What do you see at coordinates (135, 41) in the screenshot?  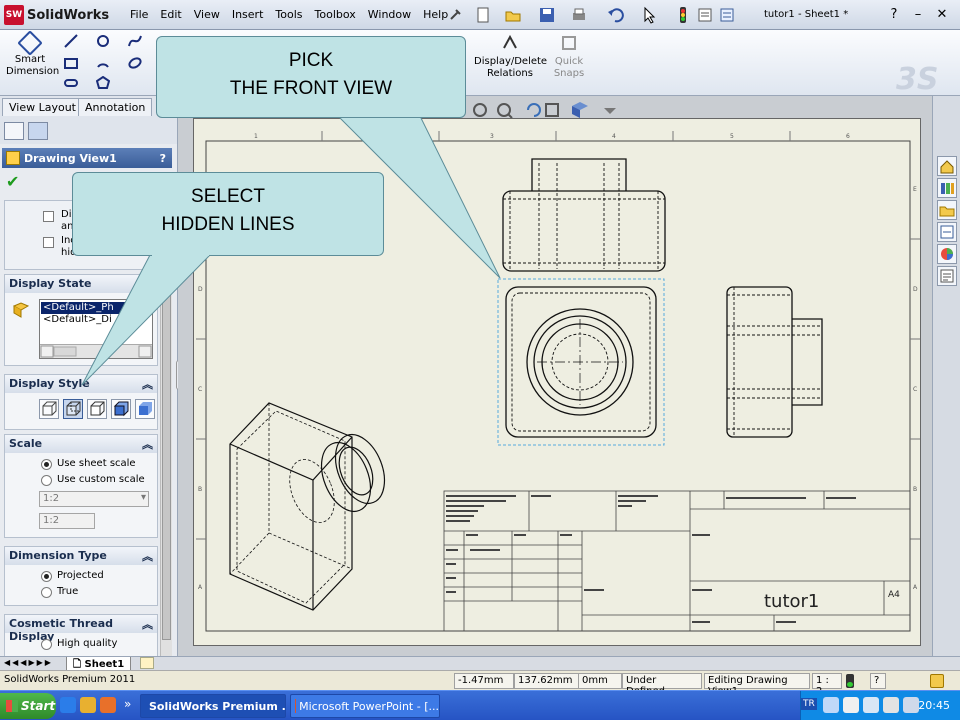 I see `spline-icon` at bounding box center [135, 41].